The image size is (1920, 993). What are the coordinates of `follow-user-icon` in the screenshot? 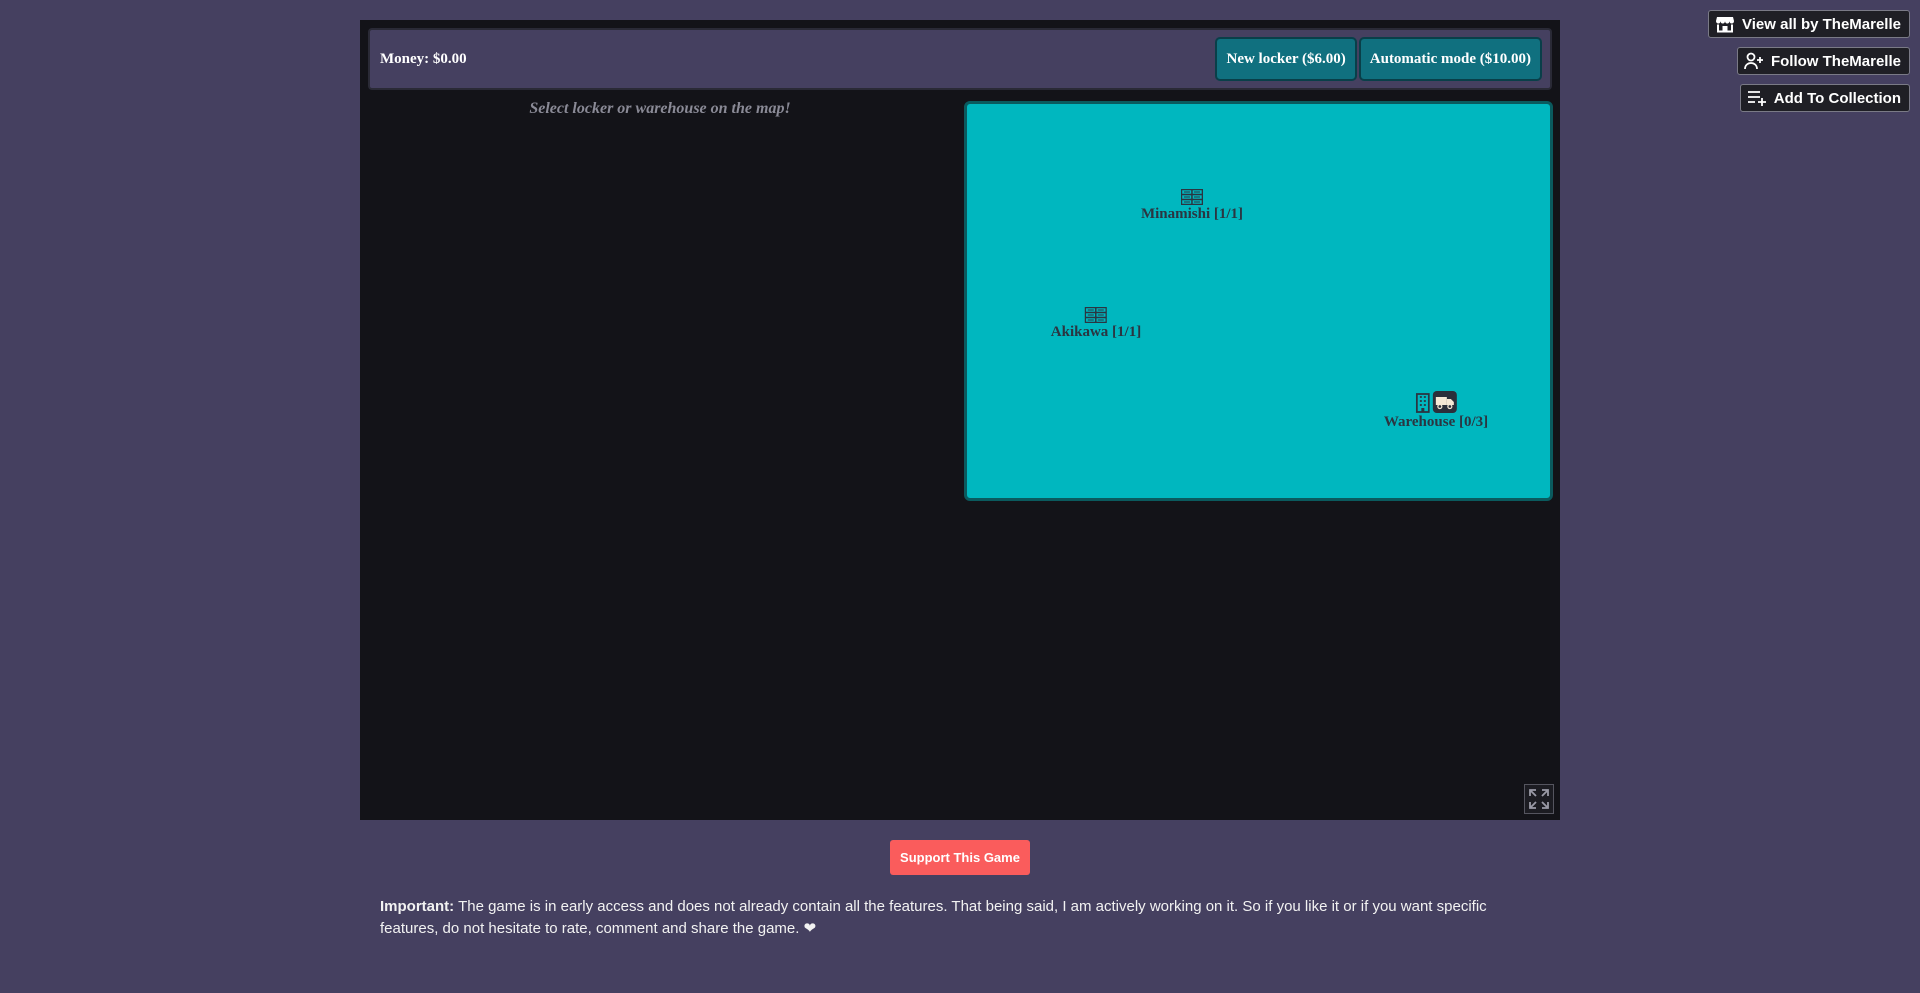 It's located at (1754, 61).